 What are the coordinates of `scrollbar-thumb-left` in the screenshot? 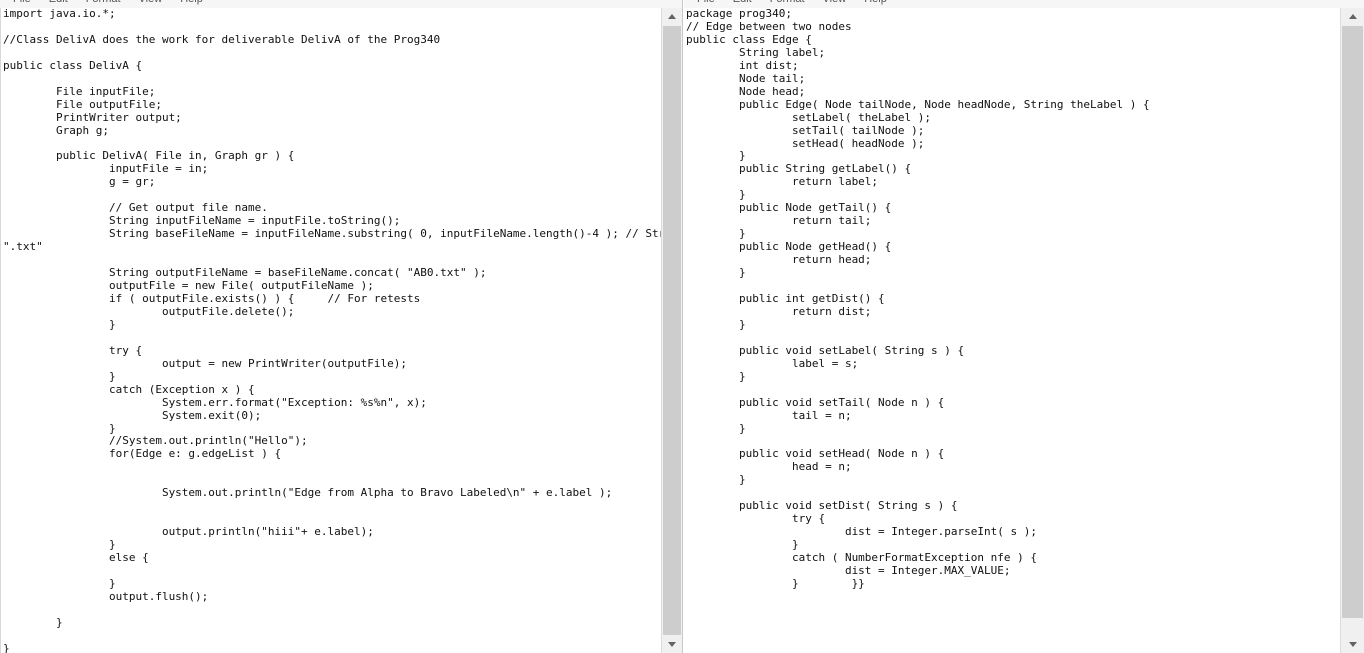 It's located at (672, 330).